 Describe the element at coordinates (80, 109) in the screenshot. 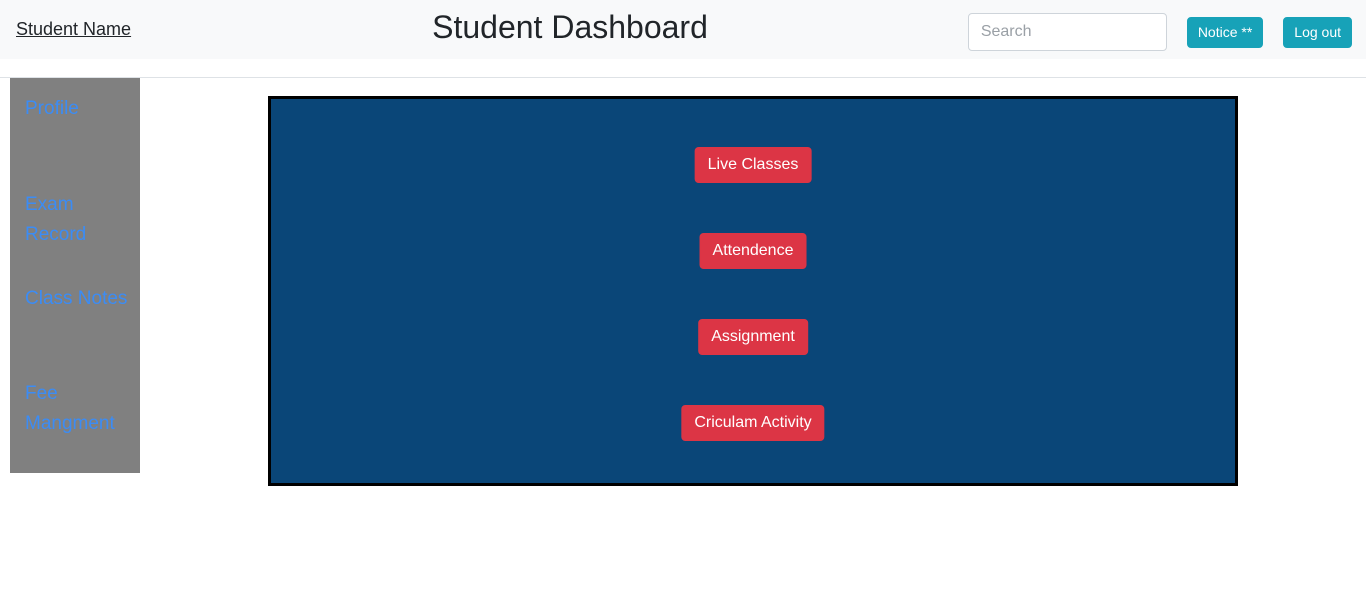

I see `sidebar-item-profile: Profile` at that location.